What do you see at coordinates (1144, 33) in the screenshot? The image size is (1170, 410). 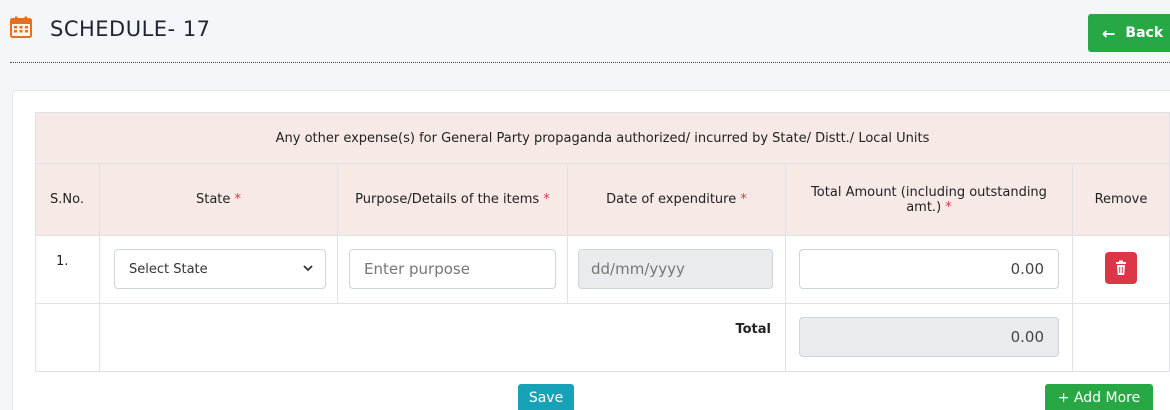 I see `back-button-label: Back` at bounding box center [1144, 33].